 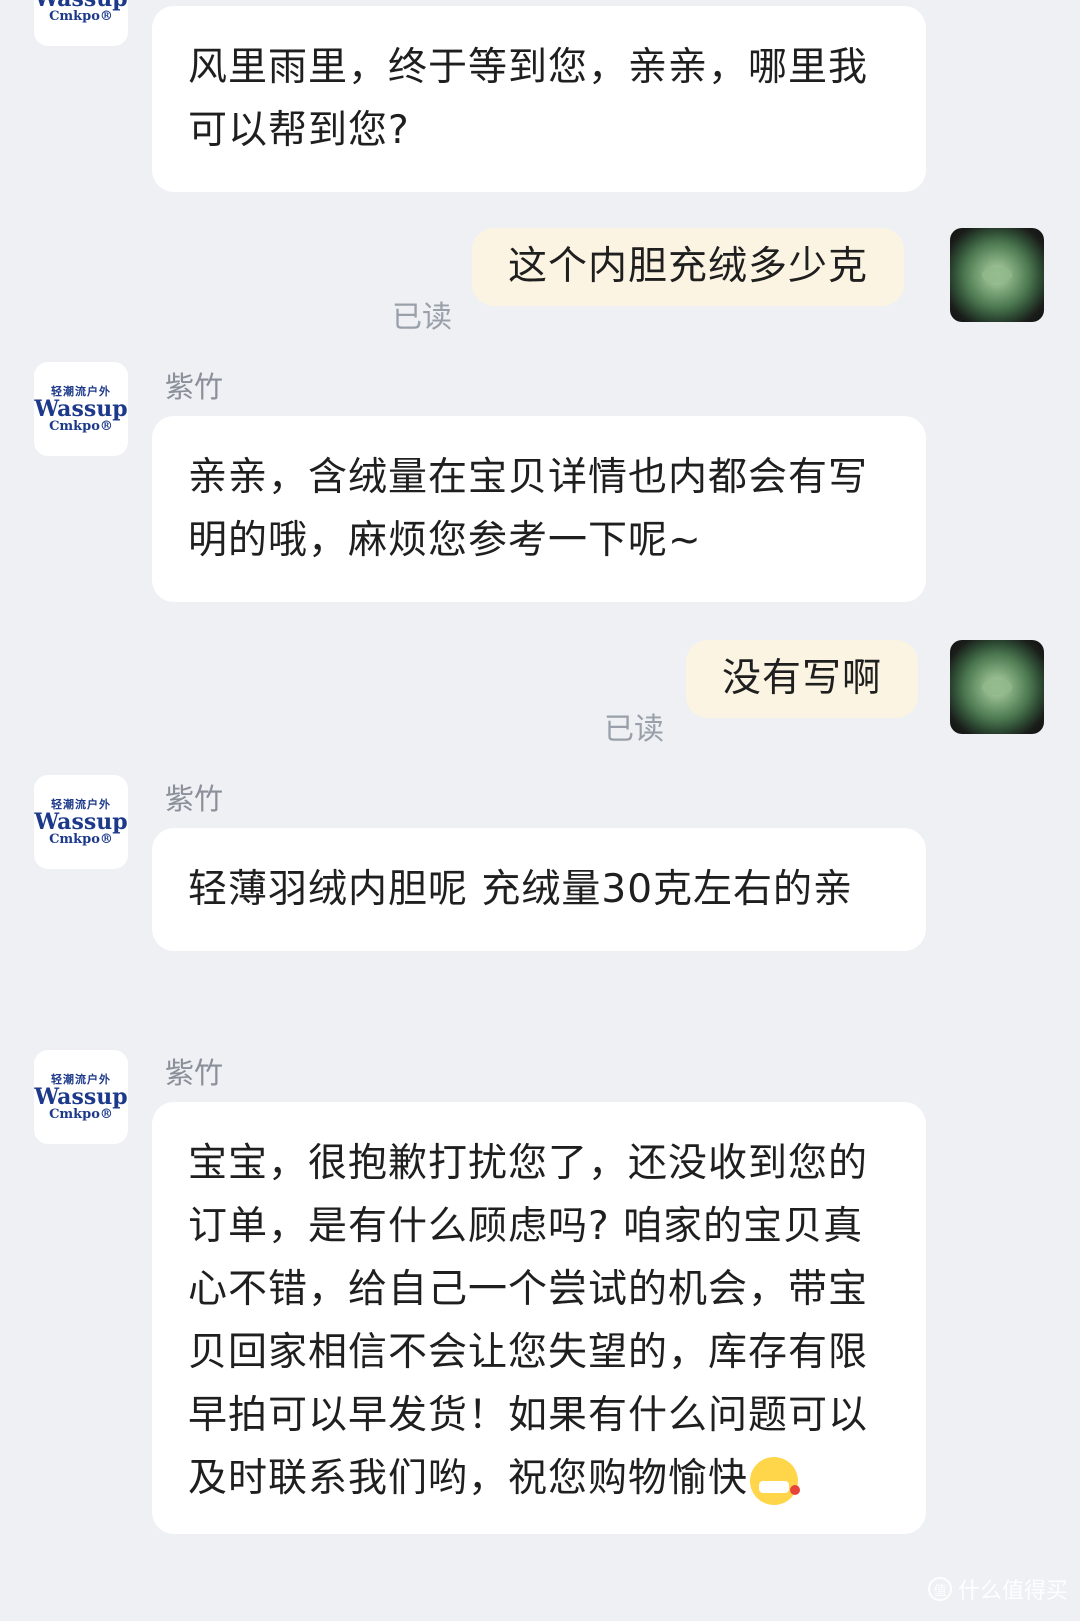 What do you see at coordinates (539, 509) in the screenshot?
I see `message-bubble-shop: 亲亲，含绒量在宝贝详情也内都会有写明的哦，麻烦您参考一下呢~` at bounding box center [539, 509].